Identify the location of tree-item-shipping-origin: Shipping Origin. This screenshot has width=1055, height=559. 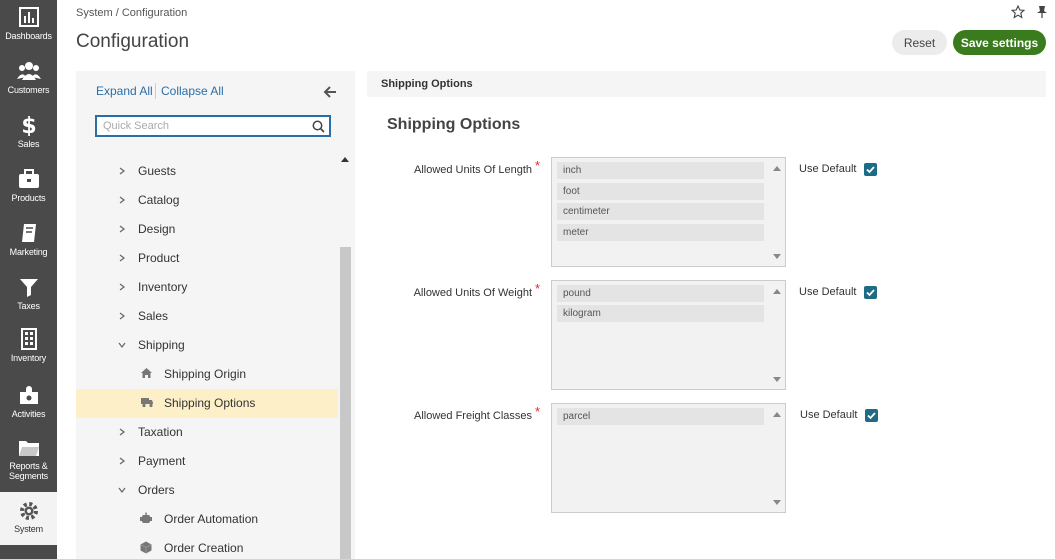
(207, 374).